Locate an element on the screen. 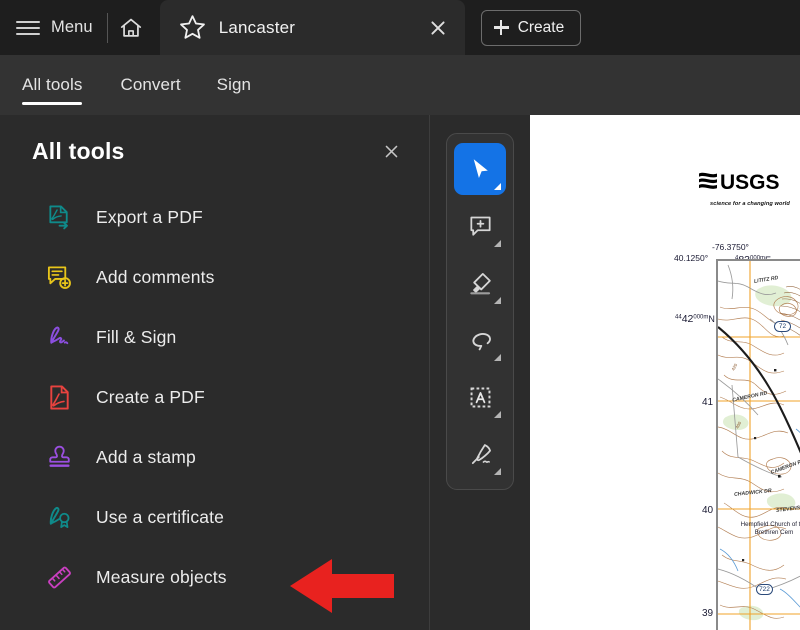  menu-label: Menu is located at coordinates (72, 27).